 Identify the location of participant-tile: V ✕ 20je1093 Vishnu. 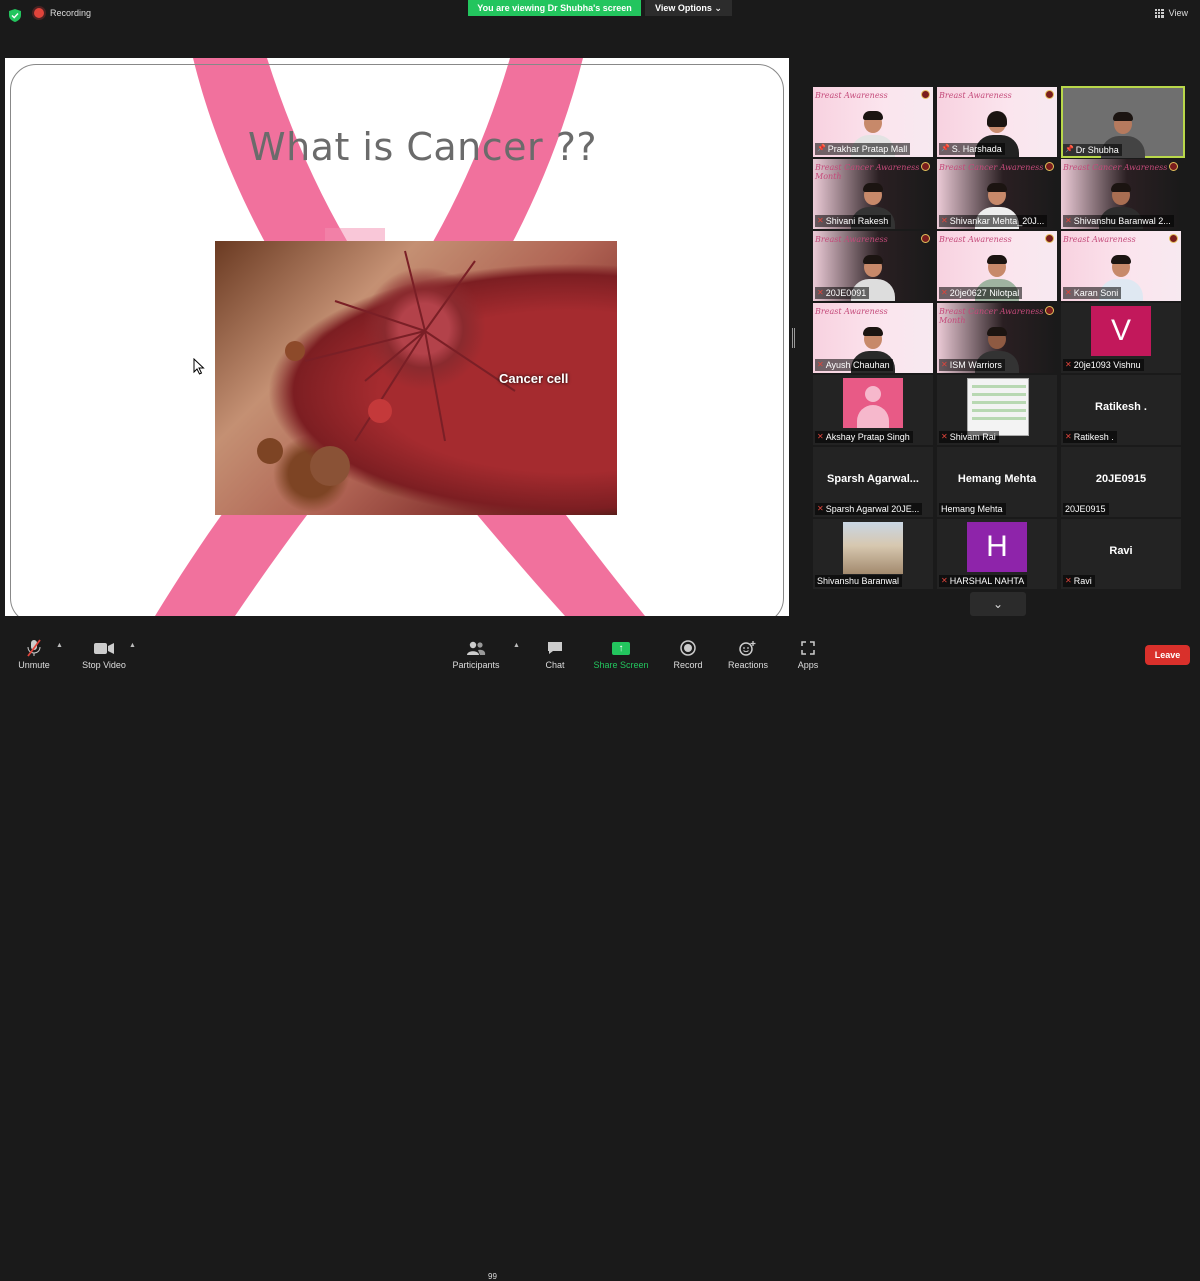
(1121, 338).